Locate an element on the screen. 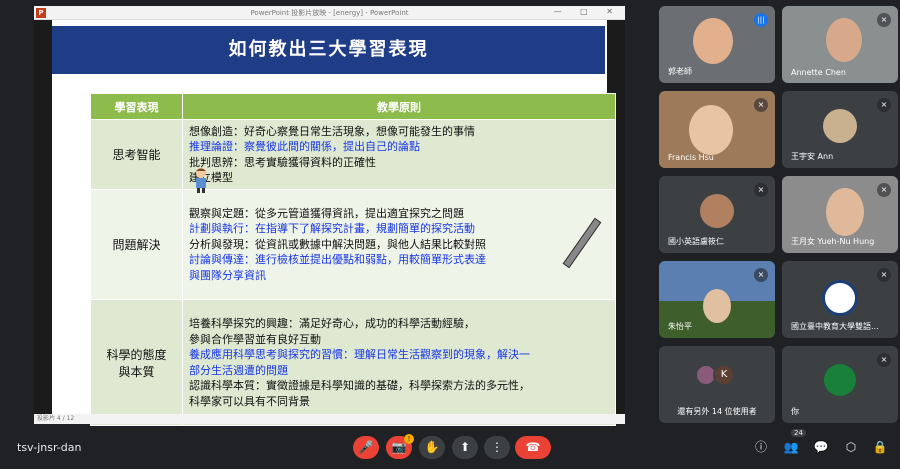  table-header: 教學原則 is located at coordinates (399, 106).